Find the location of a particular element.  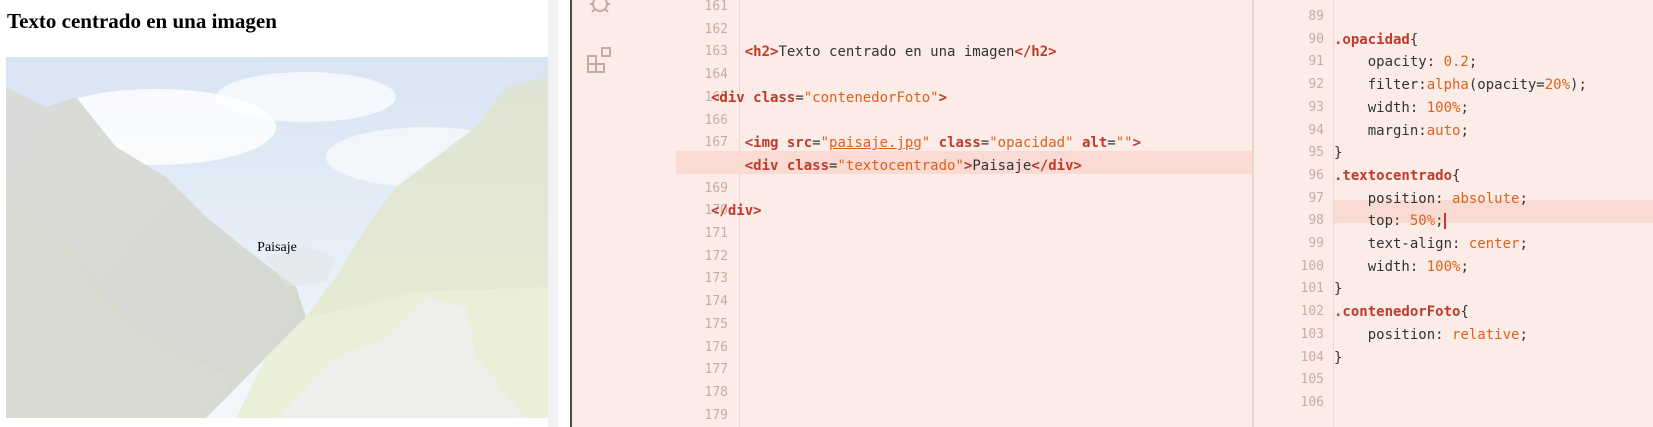

code-token: center is located at coordinates (1494, 244).